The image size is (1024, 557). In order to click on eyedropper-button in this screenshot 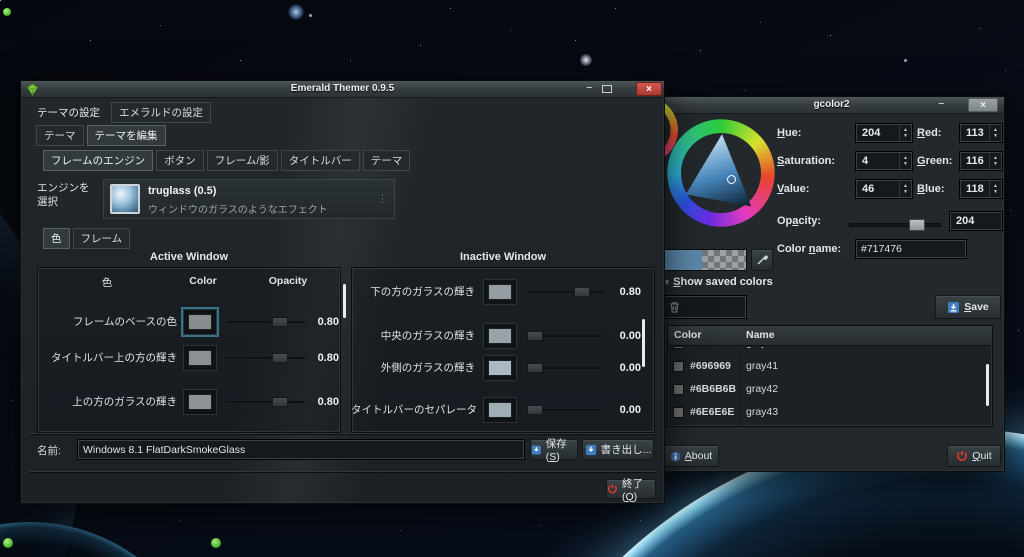, I will do `click(762, 260)`.